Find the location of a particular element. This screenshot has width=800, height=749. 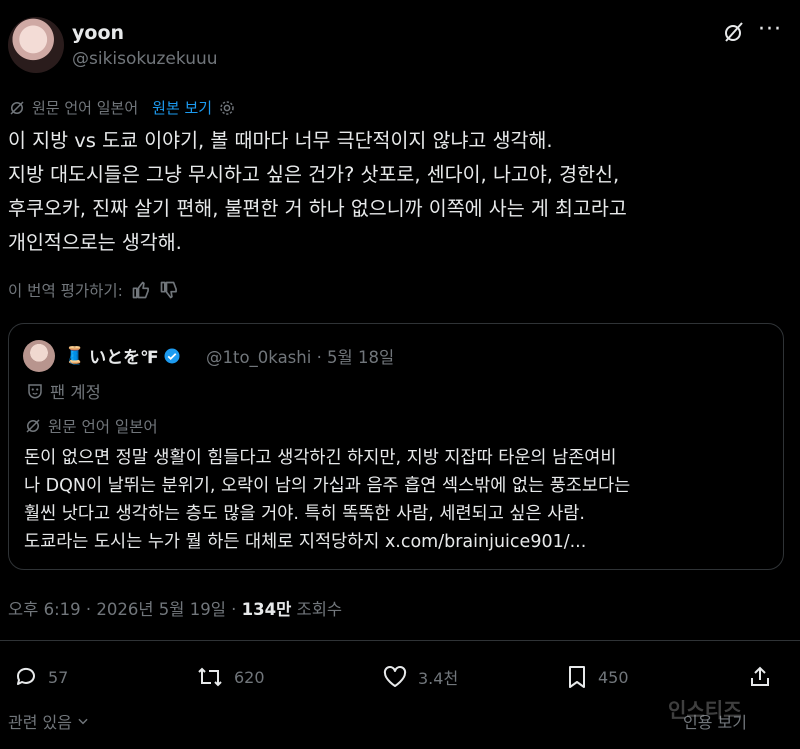

fan-account-badge: 팬 계정 is located at coordinates (63, 391).